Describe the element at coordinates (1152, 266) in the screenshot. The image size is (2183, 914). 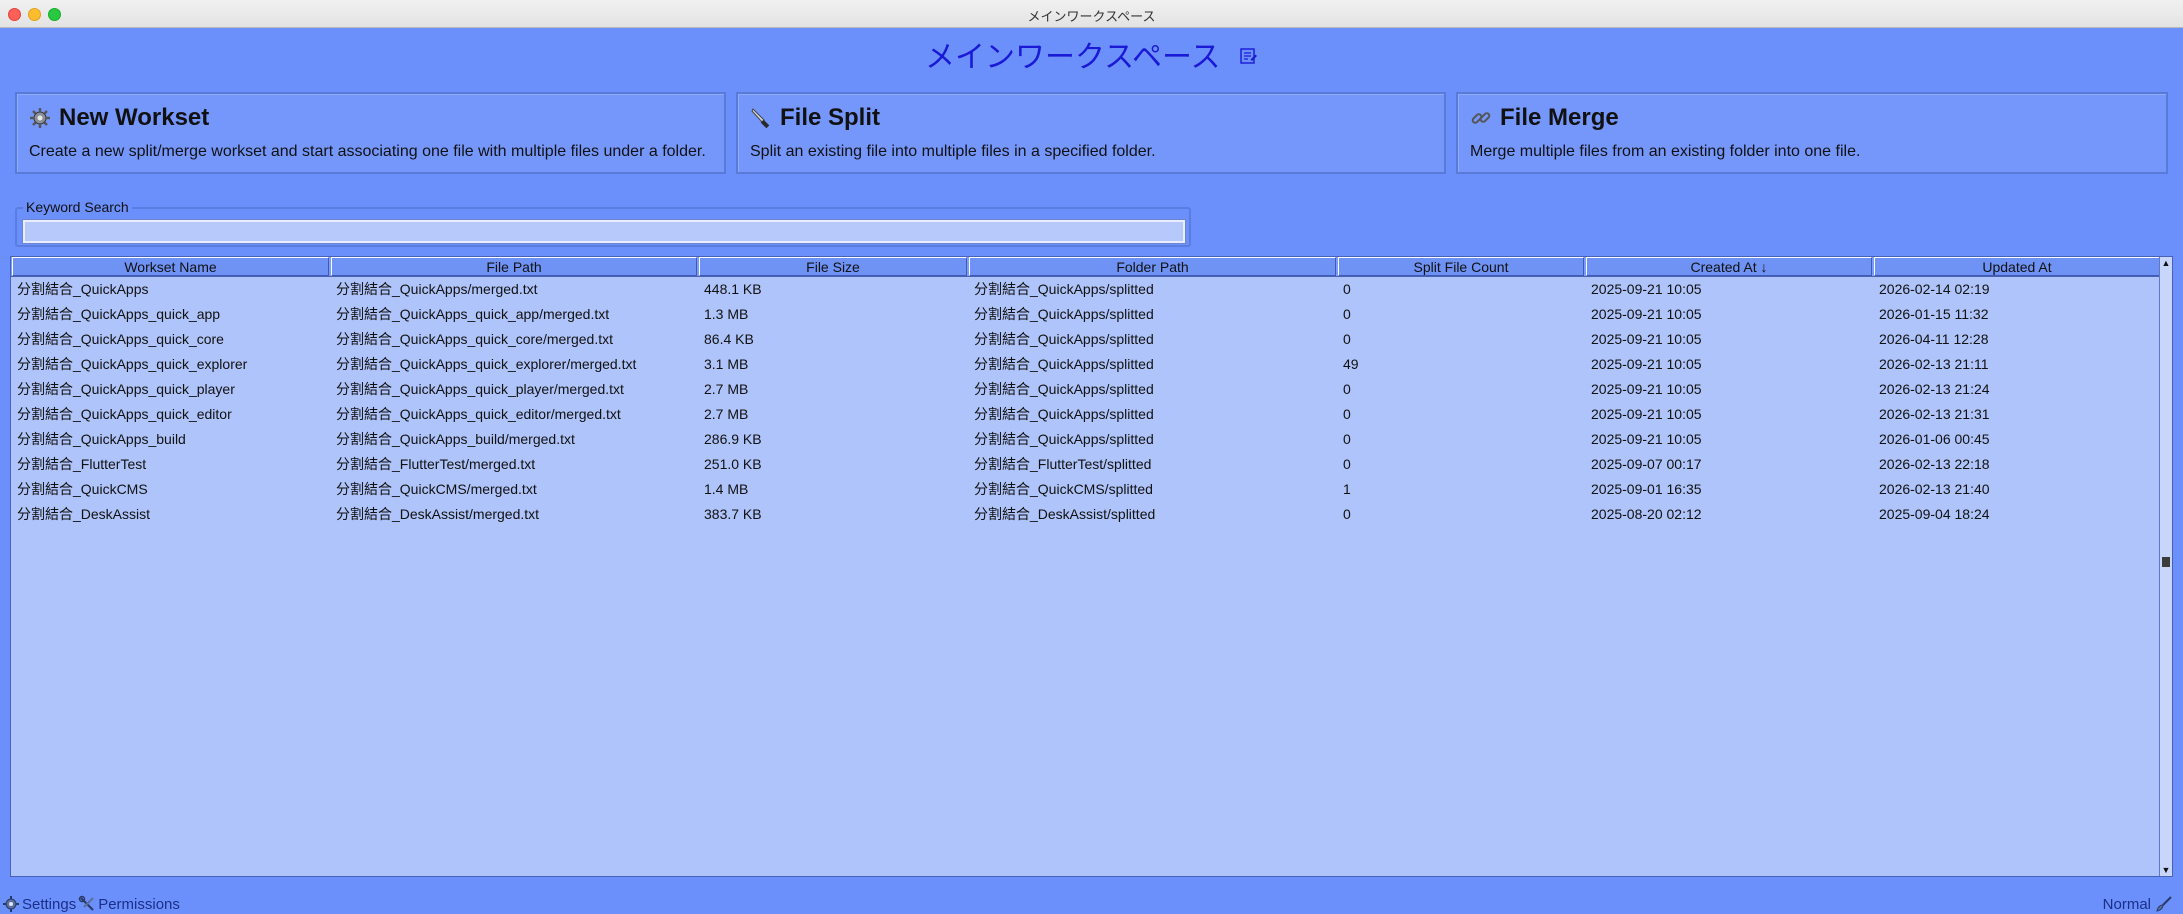
I see `column-header-folder-path: Folder Path` at that location.